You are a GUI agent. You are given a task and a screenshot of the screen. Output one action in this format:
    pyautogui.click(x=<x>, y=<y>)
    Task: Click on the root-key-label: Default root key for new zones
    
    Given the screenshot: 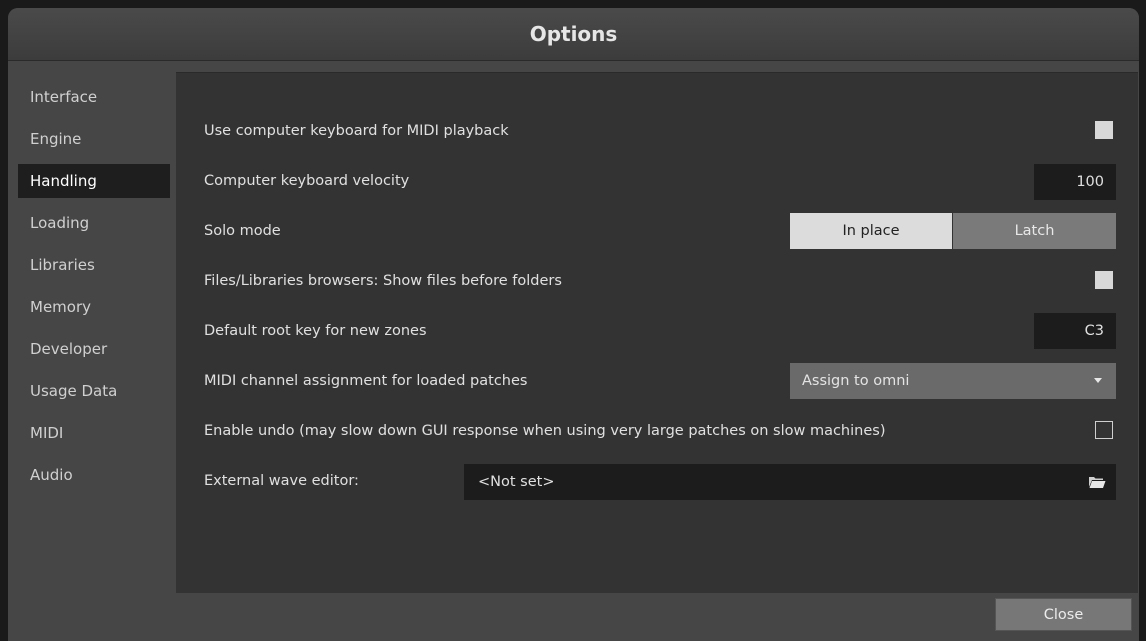 What is the action you would take?
    pyautogui.click(x=315, y=331)
    